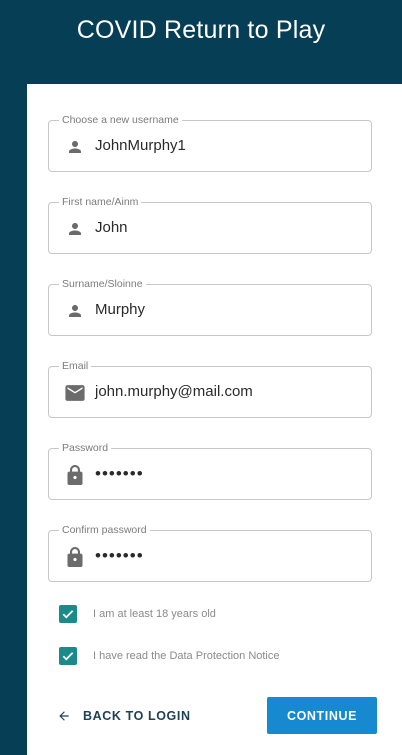  What do you see at coordinates (120, 309) in the screenshot?
I see `surname-value: Murphy` at bounding box center [120, 309].